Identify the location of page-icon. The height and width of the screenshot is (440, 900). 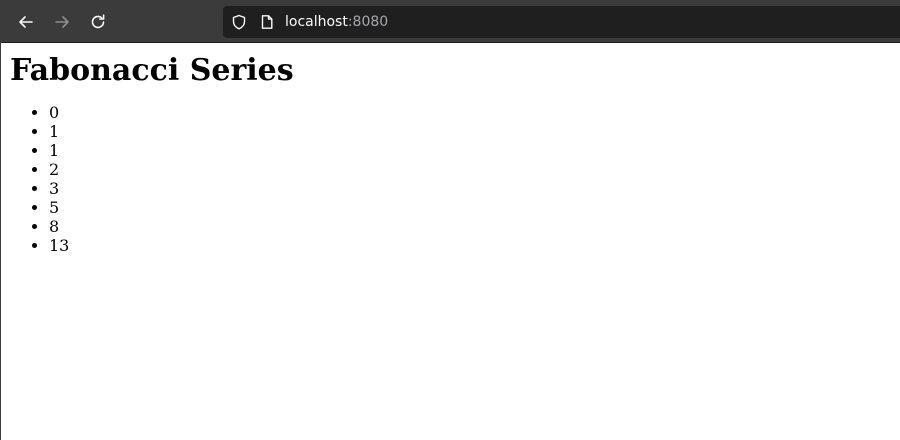
(267, 24).